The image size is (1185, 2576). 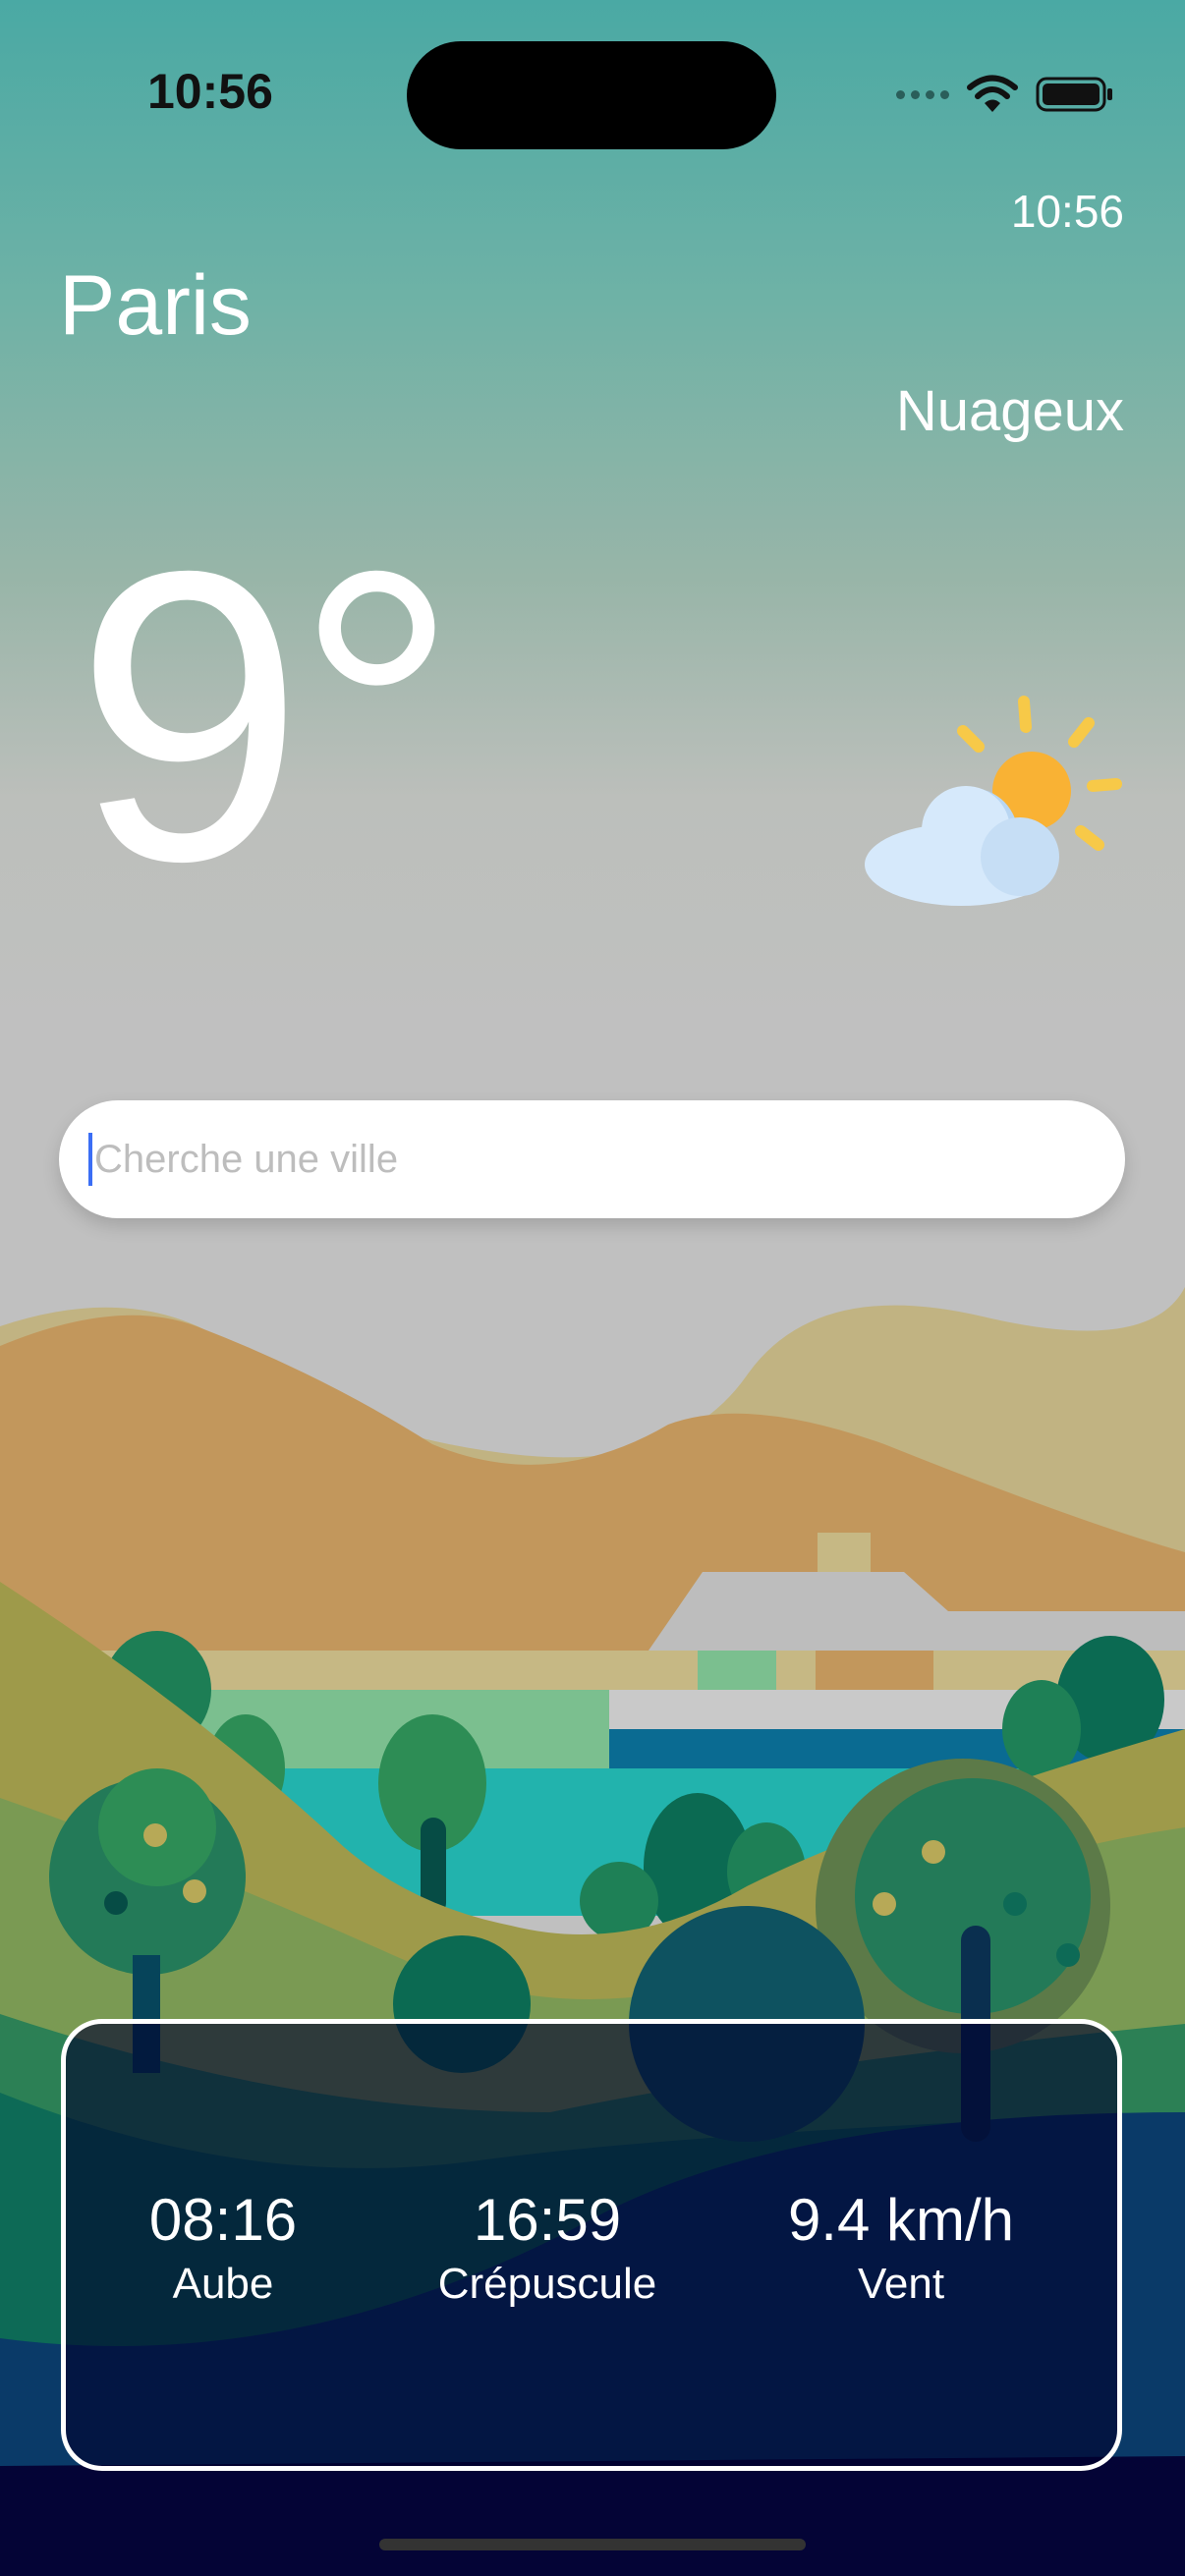 What do you see at coordinates (90, 1159) in the screenshot?
I see `text-cursor` at bounding box center [90, 1159].